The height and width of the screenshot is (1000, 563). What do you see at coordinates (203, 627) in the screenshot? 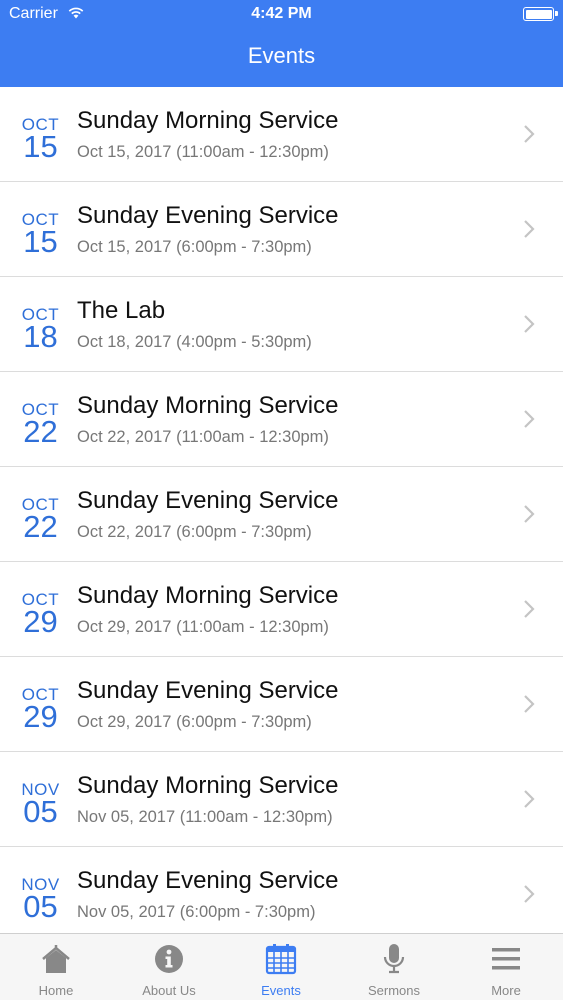
I see `event-datetime: Oct 29, 2017 (11:00am - 12:30pm)` at bounding box center [203, 627].